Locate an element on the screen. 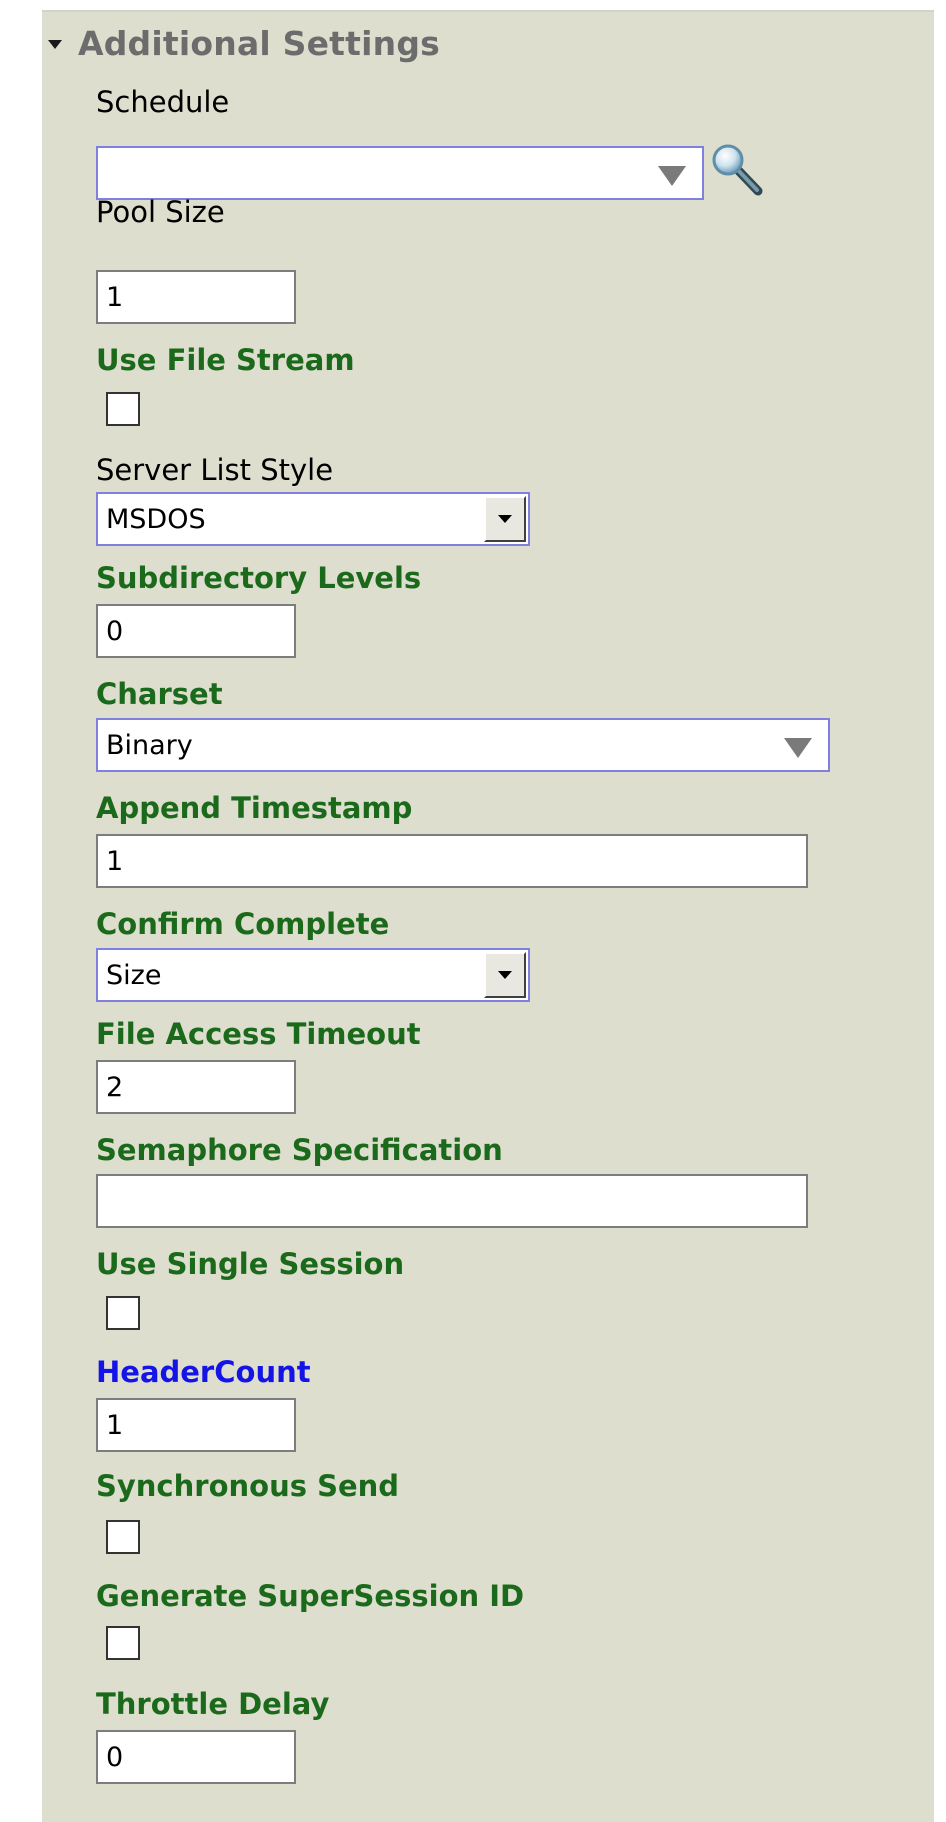  magnifier-icon is located at coordinates (738, 170).